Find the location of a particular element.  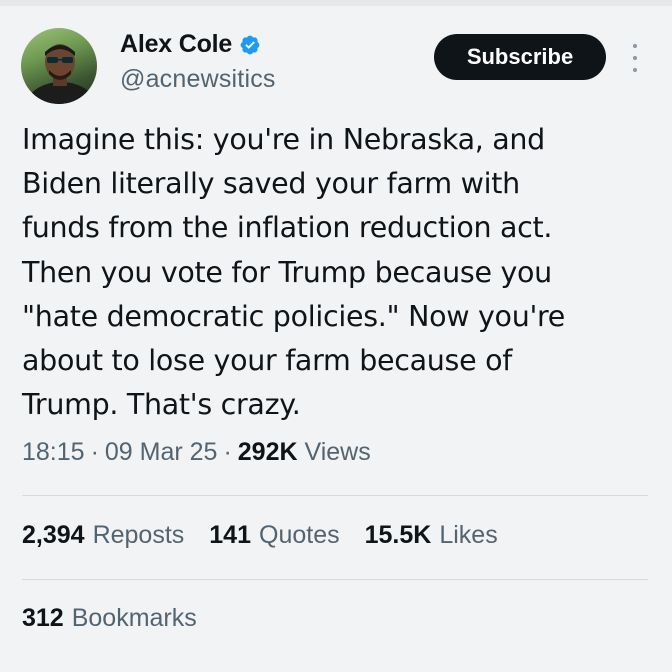

likes-stat: 15.5K Likes is located at coordinates (431, 535).